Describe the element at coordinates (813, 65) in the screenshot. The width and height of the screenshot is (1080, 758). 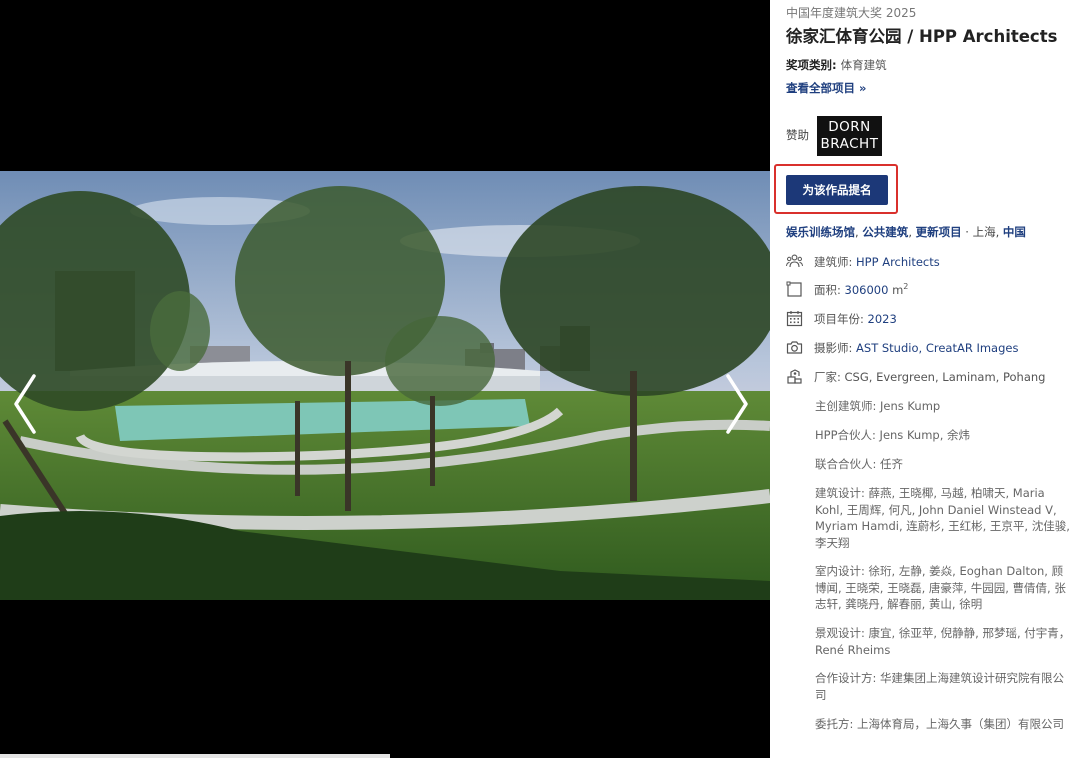
I see `category-label: 奖项类别:` at that location.